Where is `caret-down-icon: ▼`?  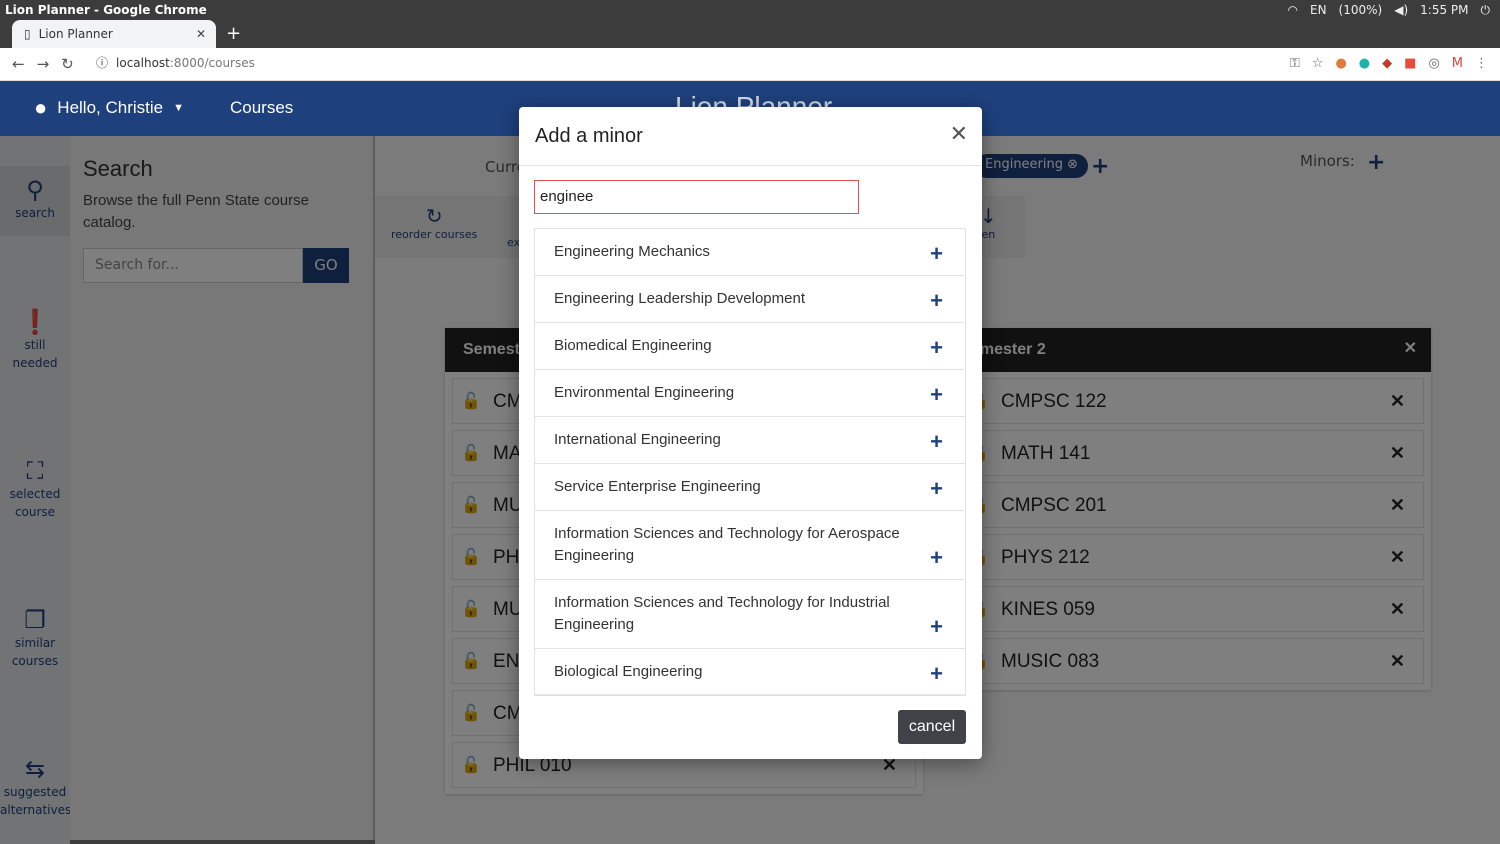
caret-down-icon: ▼ is located at coordinates (178, 108).